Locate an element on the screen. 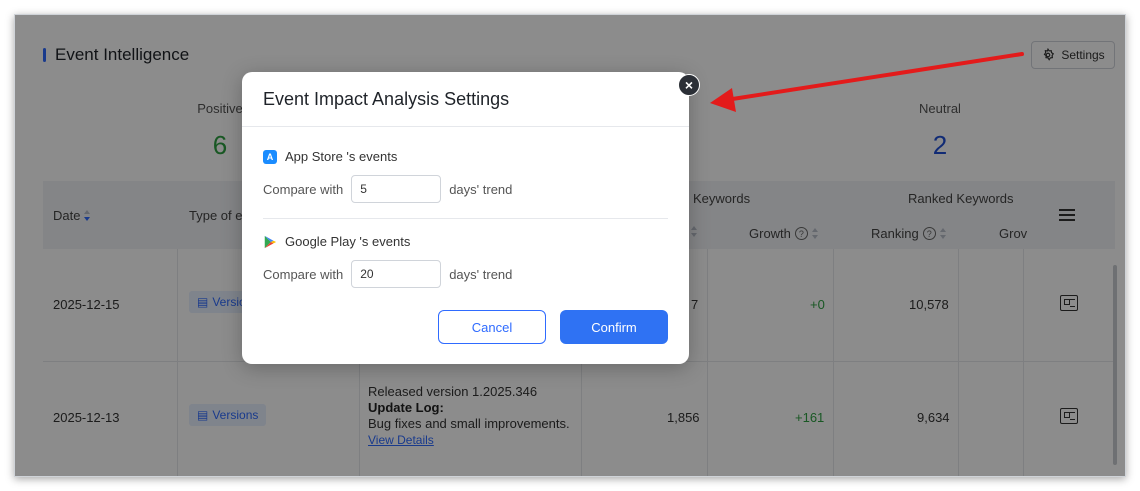 The height and width of the screenshot is (491, 1140). google-play-days-input: 20 is located at coordinates (396, 274).